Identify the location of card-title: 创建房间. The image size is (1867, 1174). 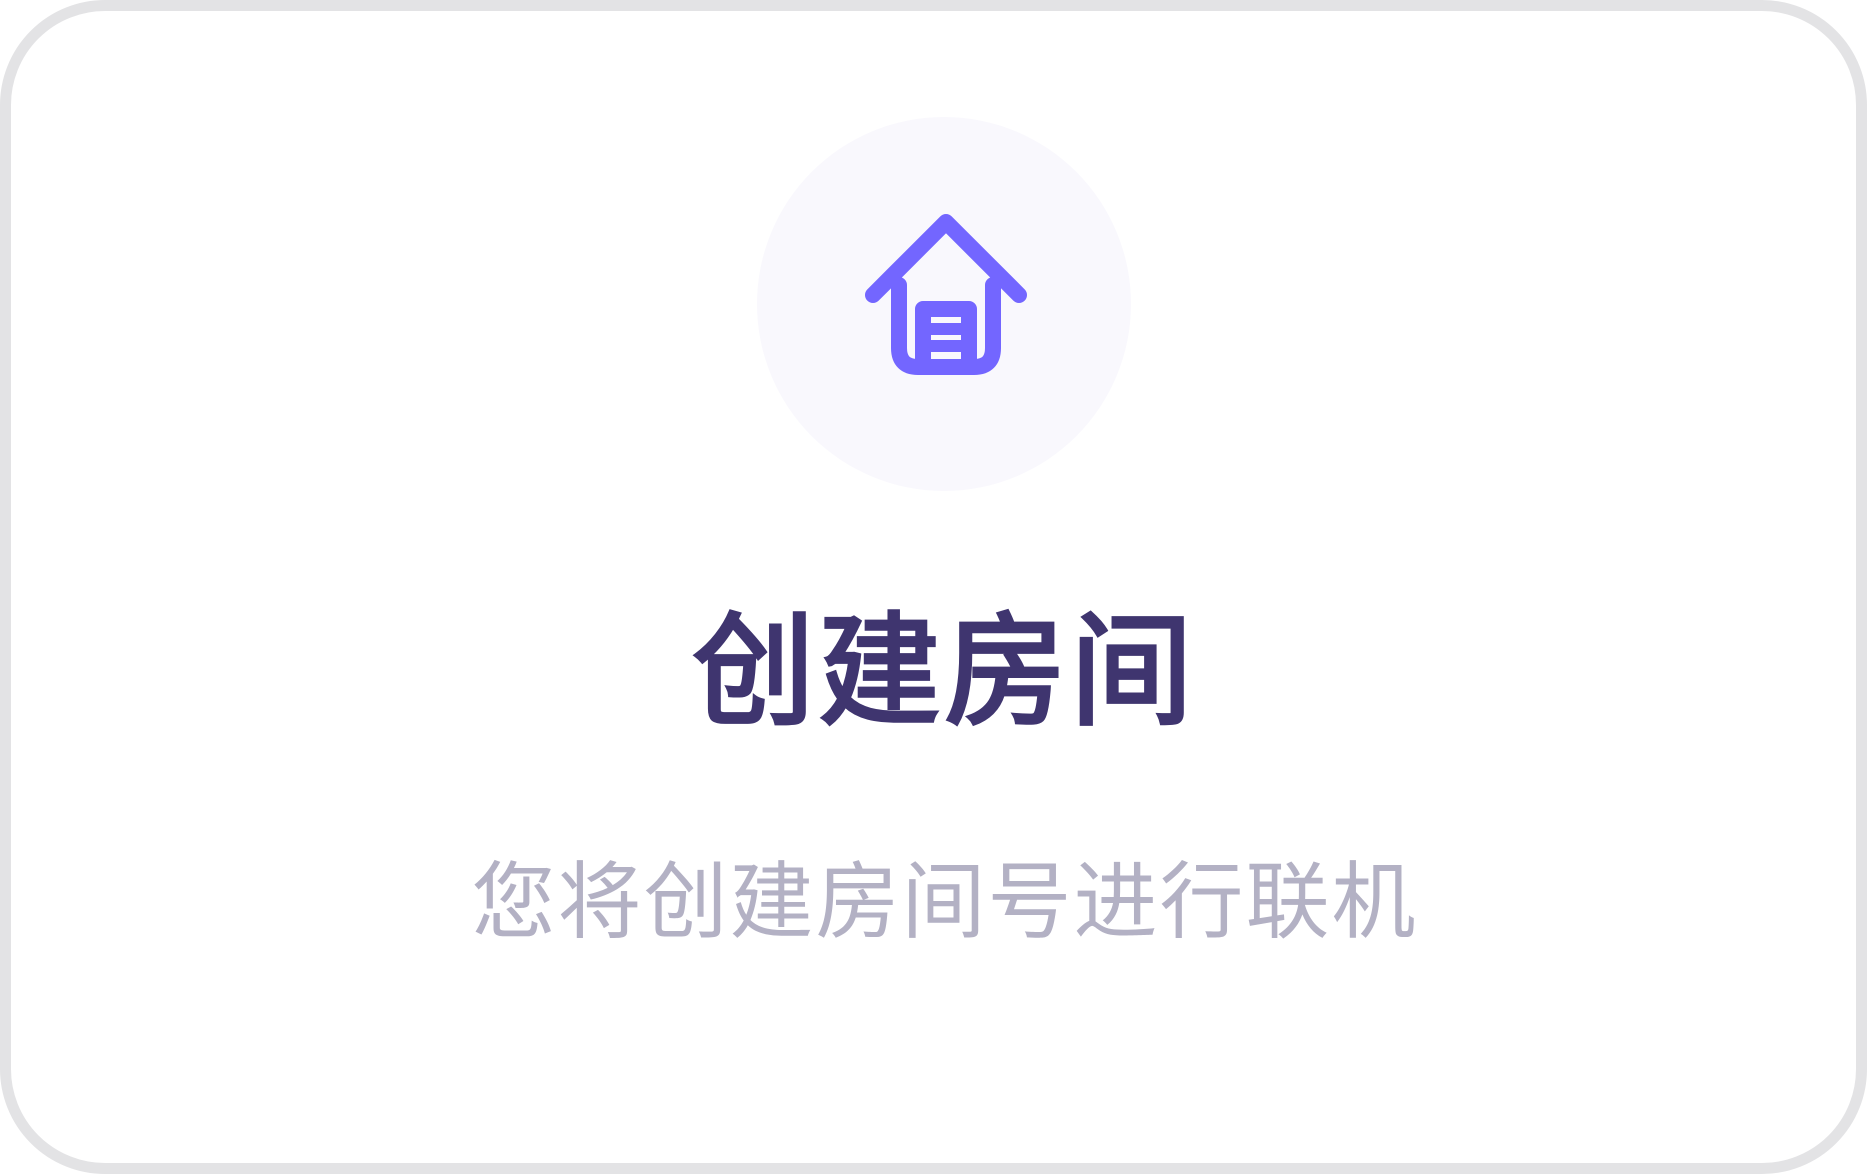
(944, 672).